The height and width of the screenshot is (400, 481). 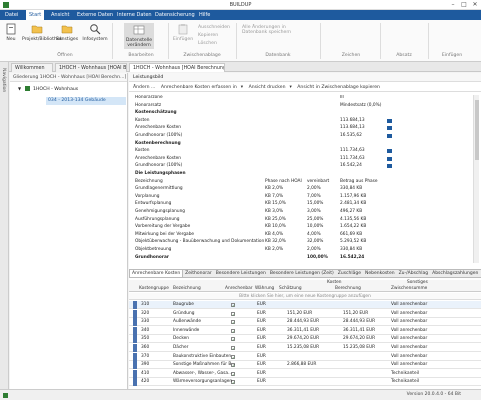 I want to click on menu-datensicherung: Datensicherung, so click(x=175, y=15).